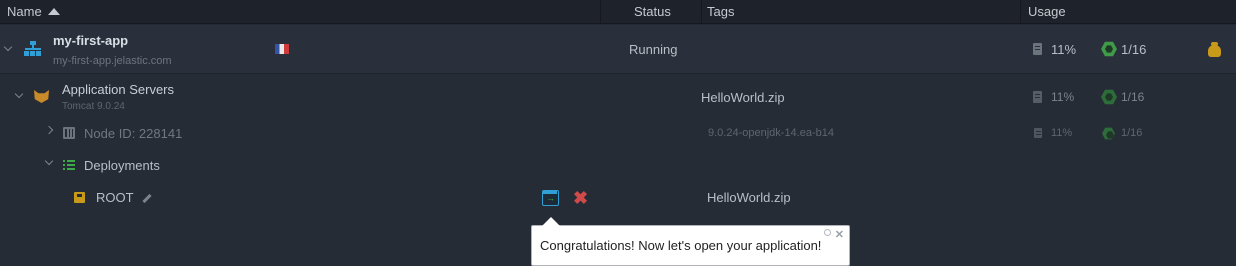  I want to click on app-servers-version: Tomcat 9.0.24, so click(93, 106).